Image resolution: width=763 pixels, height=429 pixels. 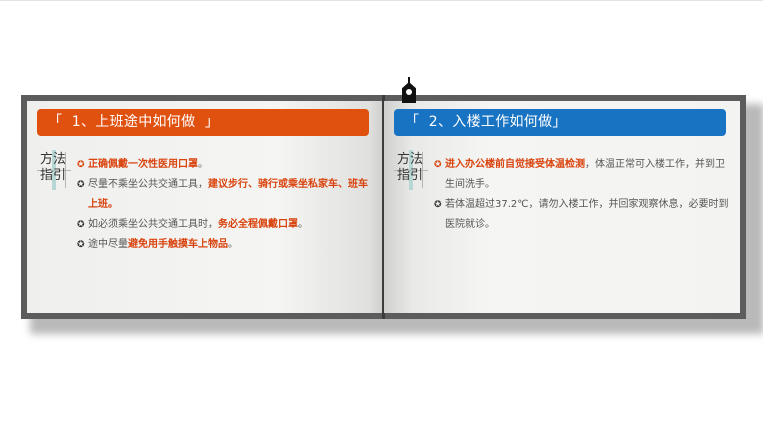 I want to click on bookmark-clip-icon, so click(x=409, y=90).